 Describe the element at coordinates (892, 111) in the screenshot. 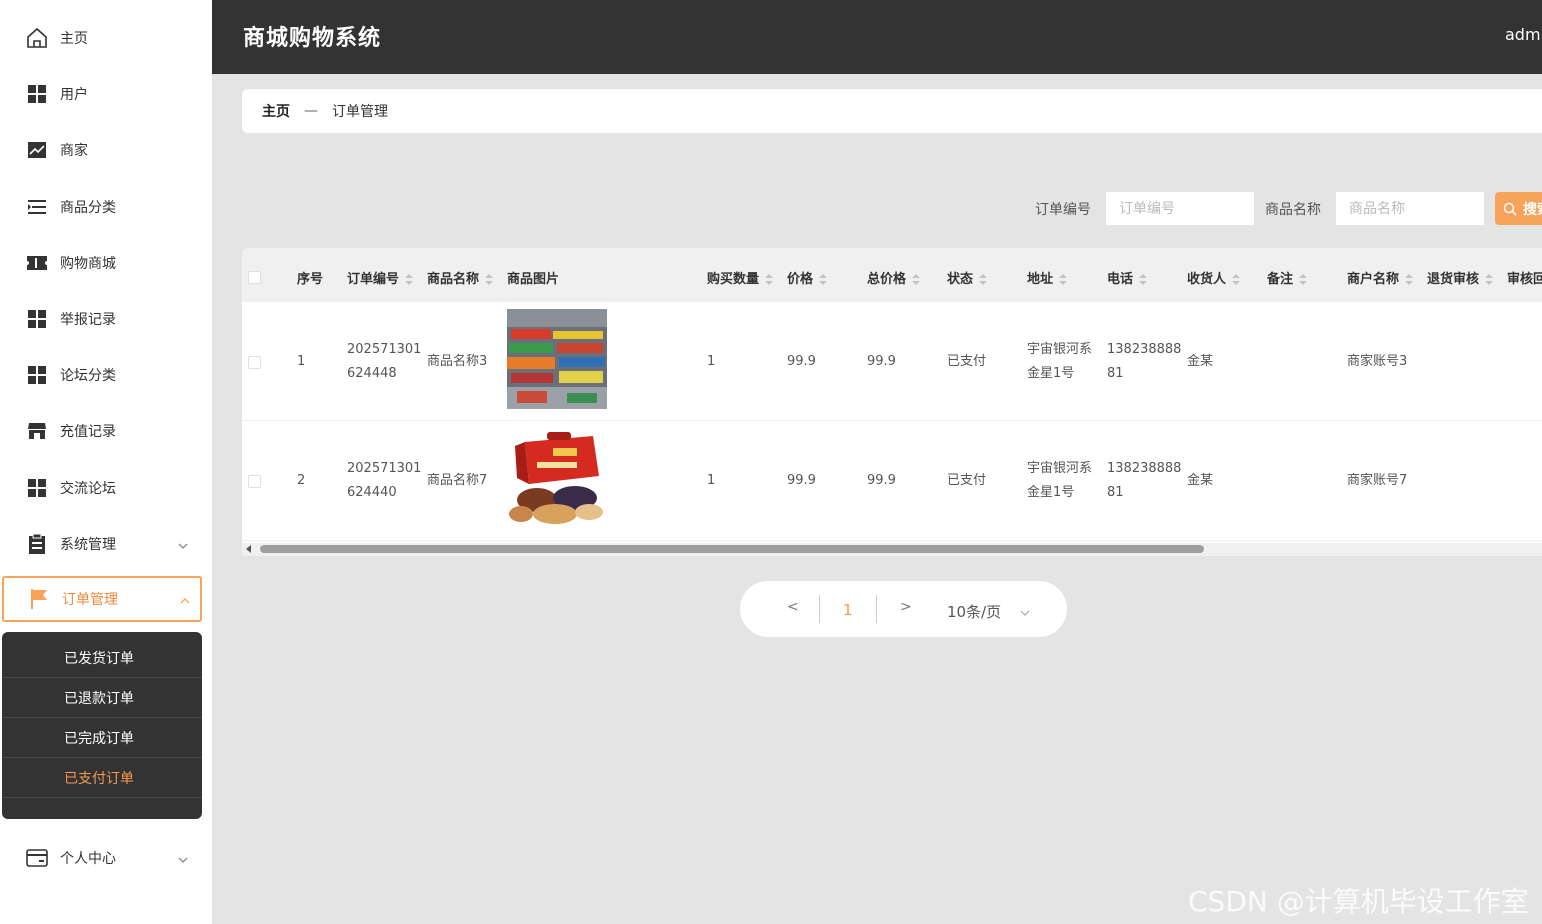

I see `breadcrumb: 主页 — 订单管理` at that location.